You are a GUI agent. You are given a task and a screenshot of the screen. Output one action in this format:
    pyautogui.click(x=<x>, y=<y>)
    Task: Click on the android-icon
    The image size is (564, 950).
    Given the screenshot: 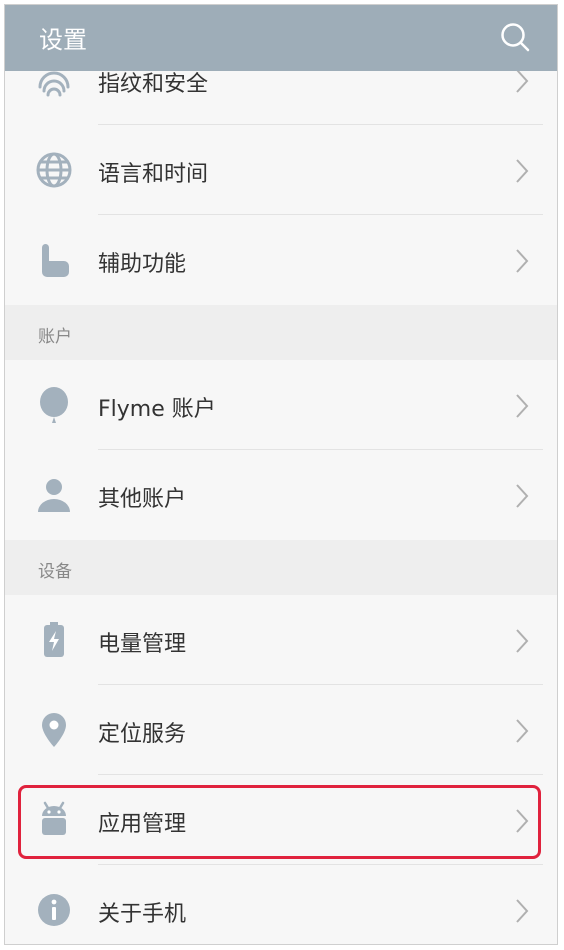 What is the action you would take?
    pyautogui.click(x=54, y=818)
    